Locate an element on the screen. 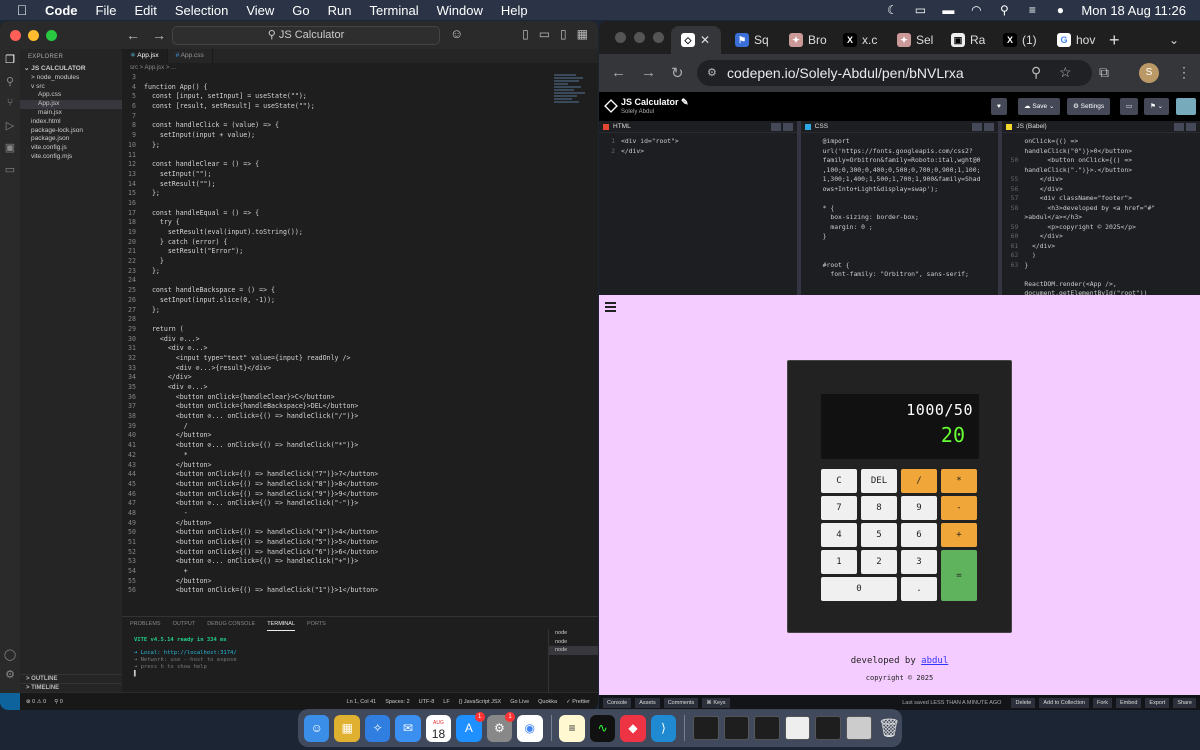 The height and width of the screenshot is (750, 1200). mail-icon: ✉ is located at coordinates (408, 728).